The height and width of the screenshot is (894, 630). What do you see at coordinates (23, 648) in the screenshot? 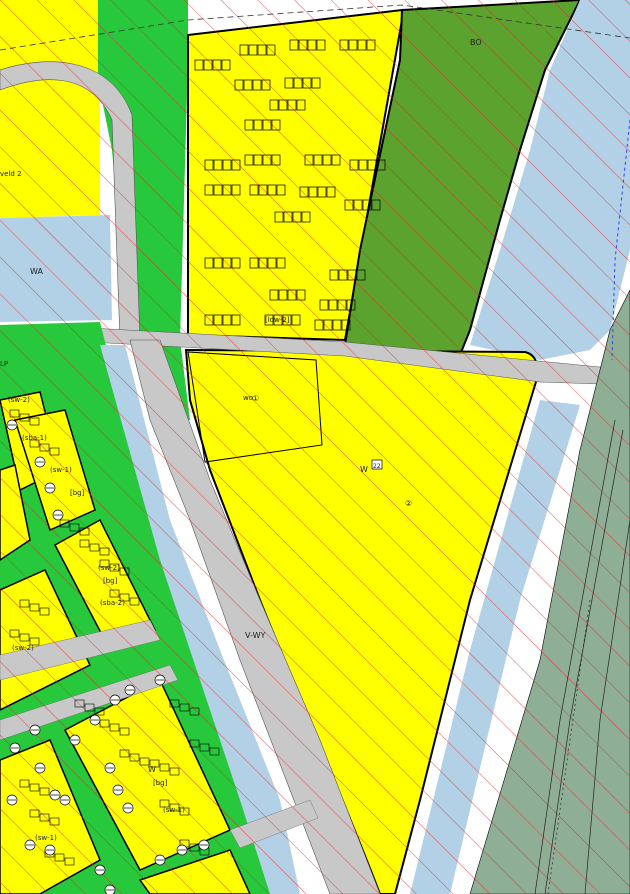
I see `label-sw2-c: (sw-2)` at bounding box center [23, 648].